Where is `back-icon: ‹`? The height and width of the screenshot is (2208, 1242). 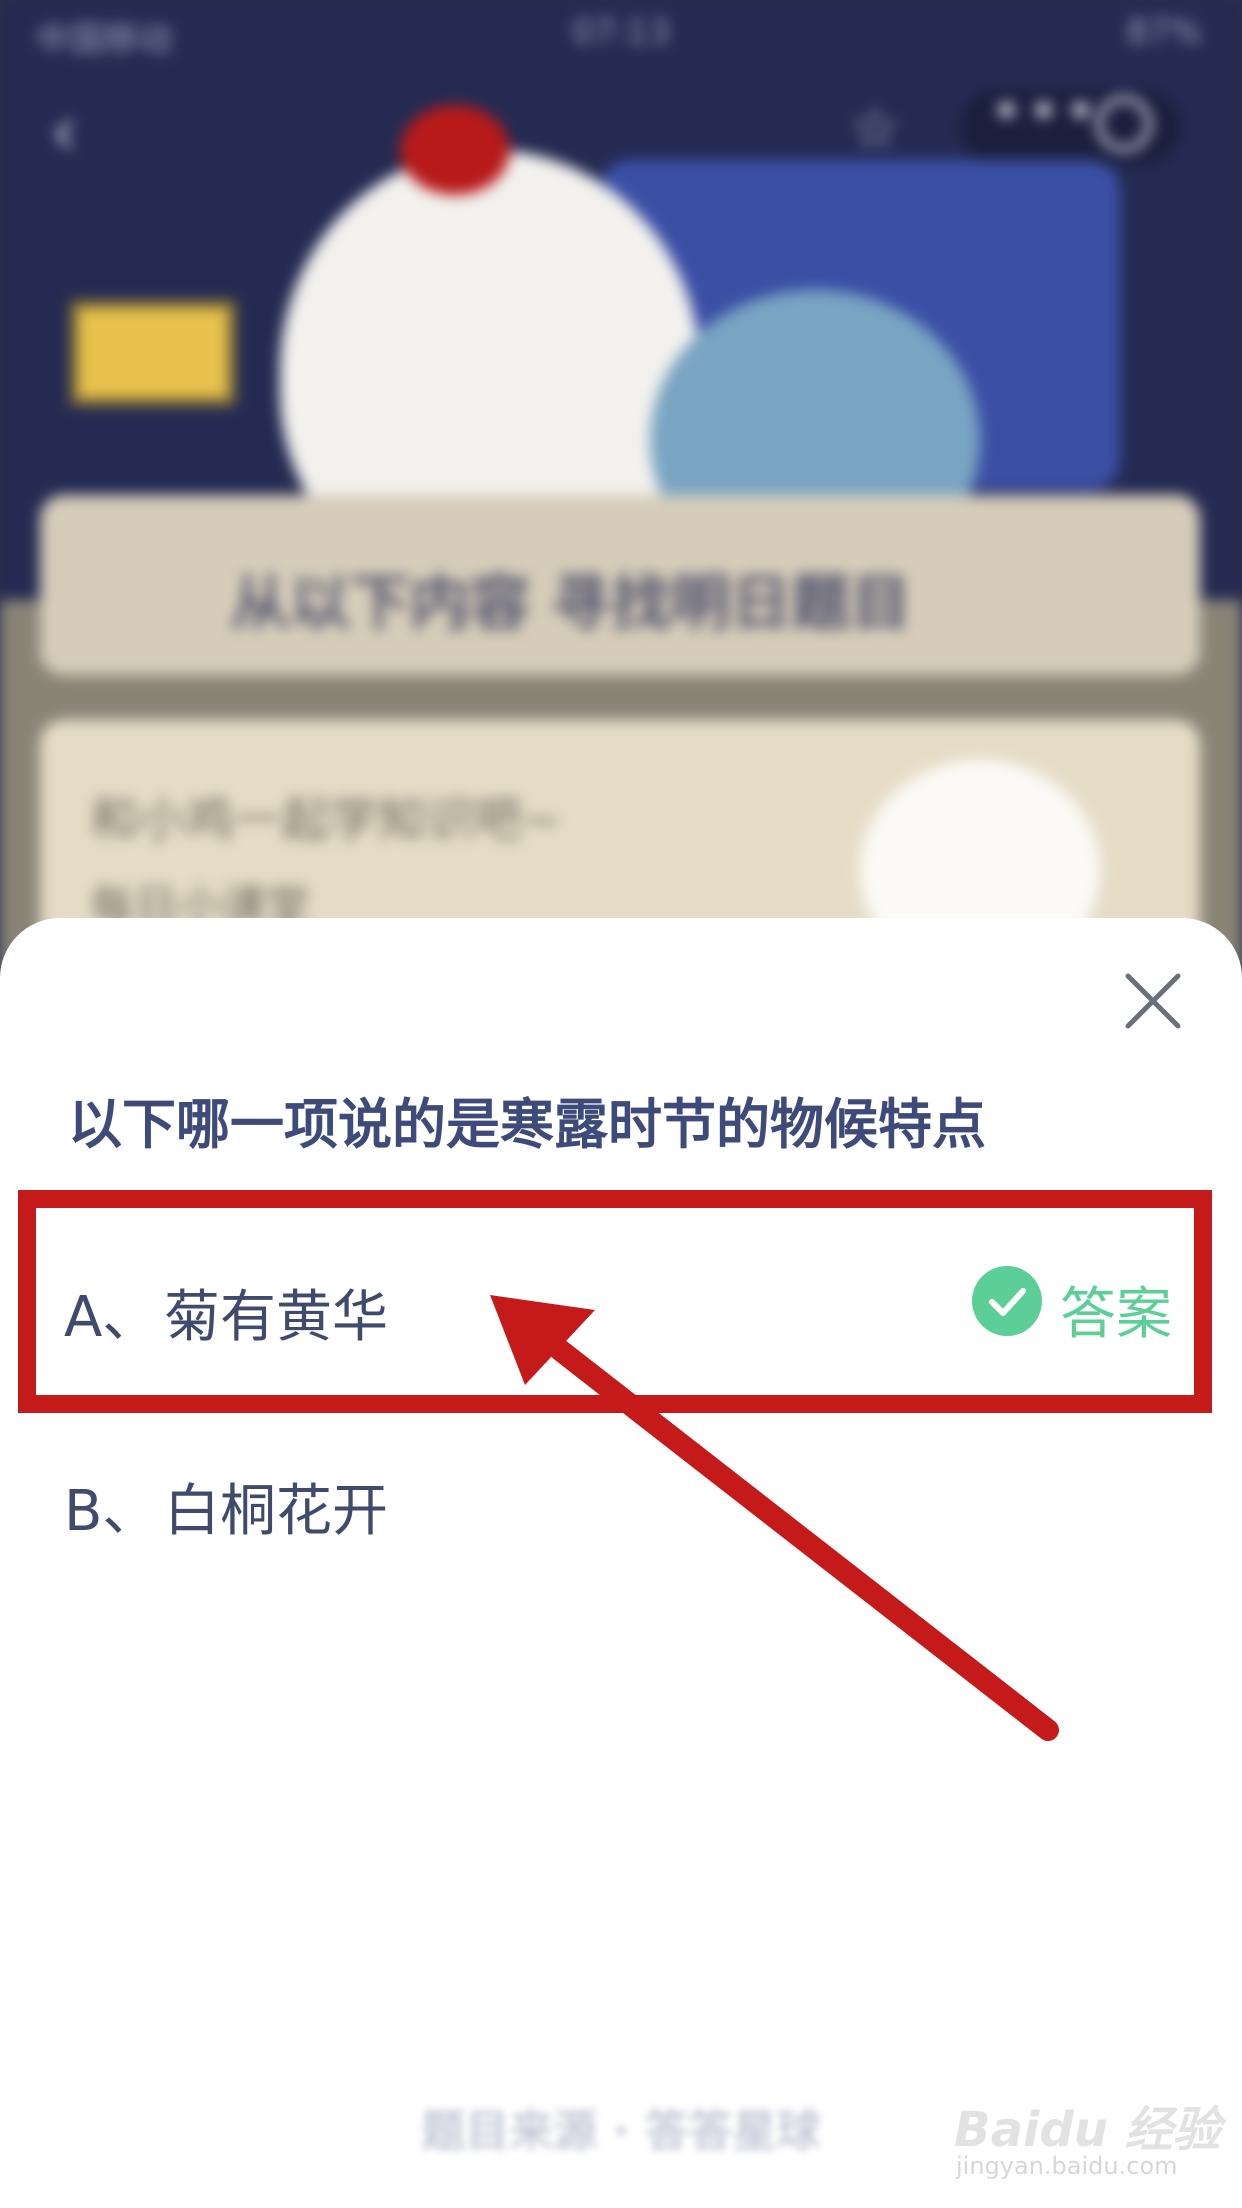 back-icon: ‹ is located at coordinates (64, 131).